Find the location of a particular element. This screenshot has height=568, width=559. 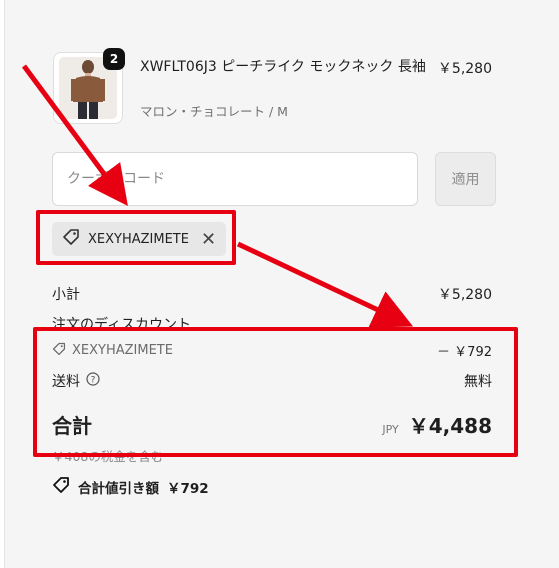

apply-coupon-button: 適用 is located at coordinates (465, 179).